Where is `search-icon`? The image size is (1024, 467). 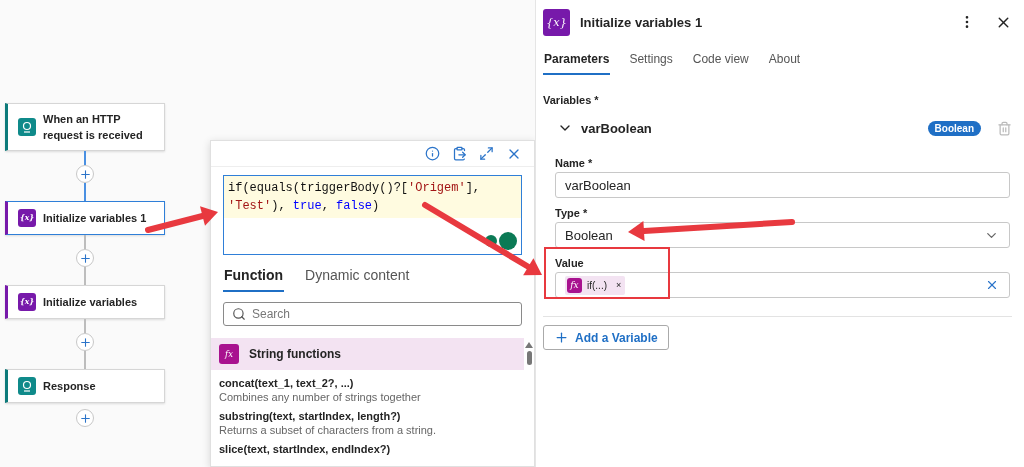 search-icon is located at coordinates (239, 314).